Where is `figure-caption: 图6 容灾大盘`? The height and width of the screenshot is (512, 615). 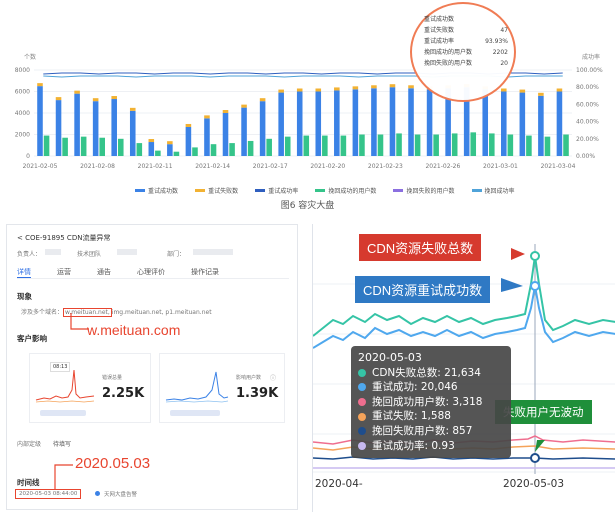 figure-caption: 图6 容灾大盘 is located at coordinates (307, 206).